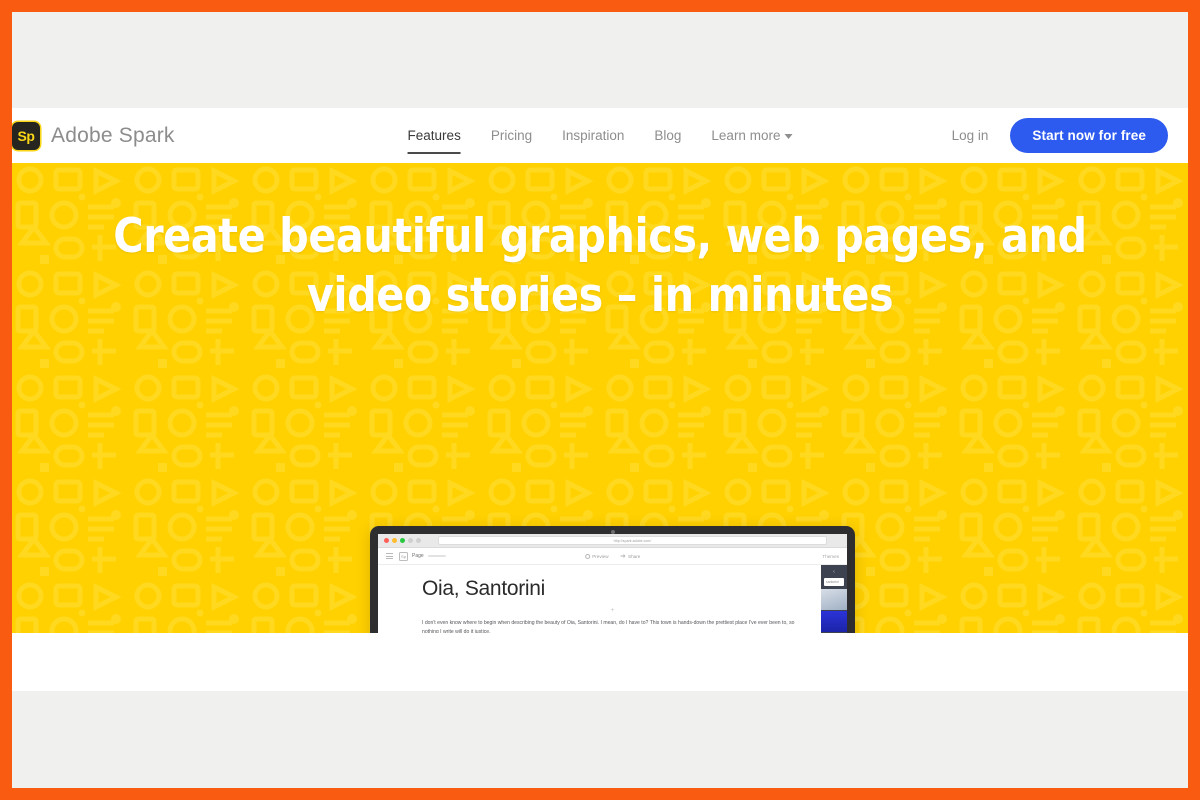  What do you see at coordinates (434, 135) in the screenshot?
I see `nav-label-features: Features` at bounding box center [434, 135].